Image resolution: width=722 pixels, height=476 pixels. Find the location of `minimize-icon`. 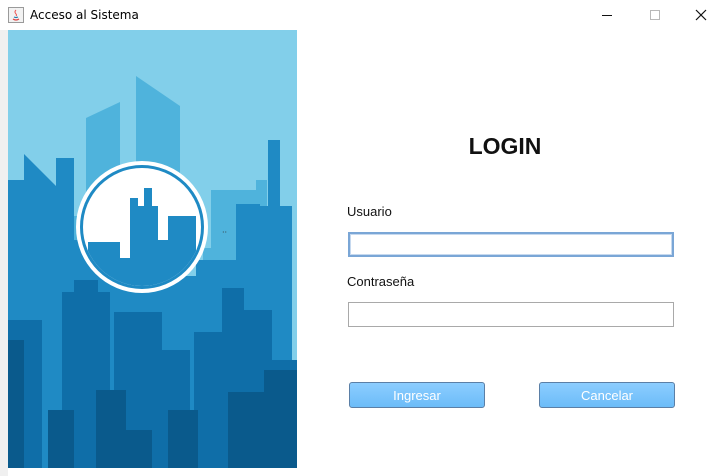

minimize-icon is located at coordinates (607, 15).